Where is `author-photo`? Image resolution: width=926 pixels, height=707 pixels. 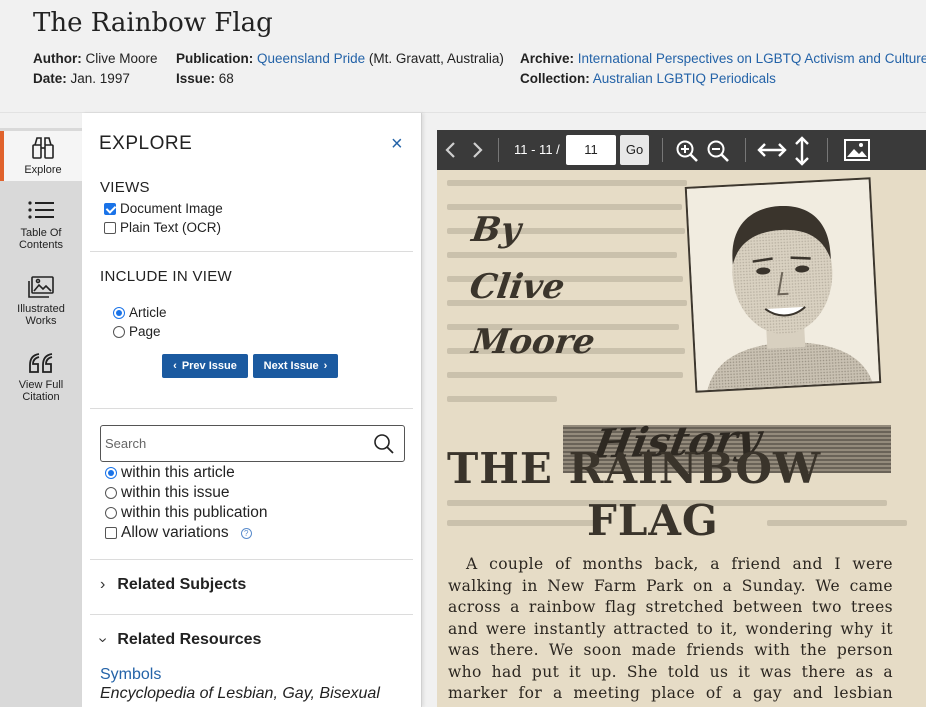 author-photo is located at coordinates (783, 285).